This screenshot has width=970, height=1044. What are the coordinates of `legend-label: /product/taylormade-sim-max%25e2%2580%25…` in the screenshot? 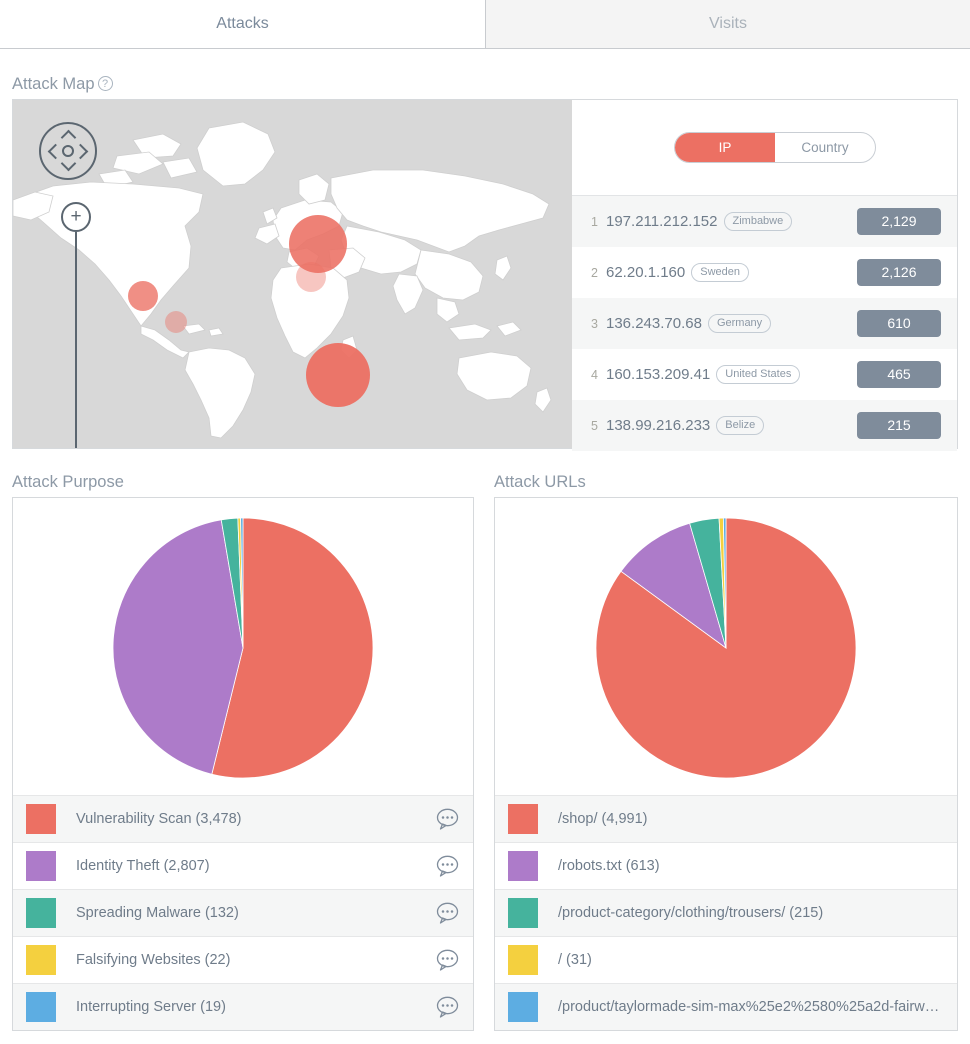 It's located at (757, 1007).